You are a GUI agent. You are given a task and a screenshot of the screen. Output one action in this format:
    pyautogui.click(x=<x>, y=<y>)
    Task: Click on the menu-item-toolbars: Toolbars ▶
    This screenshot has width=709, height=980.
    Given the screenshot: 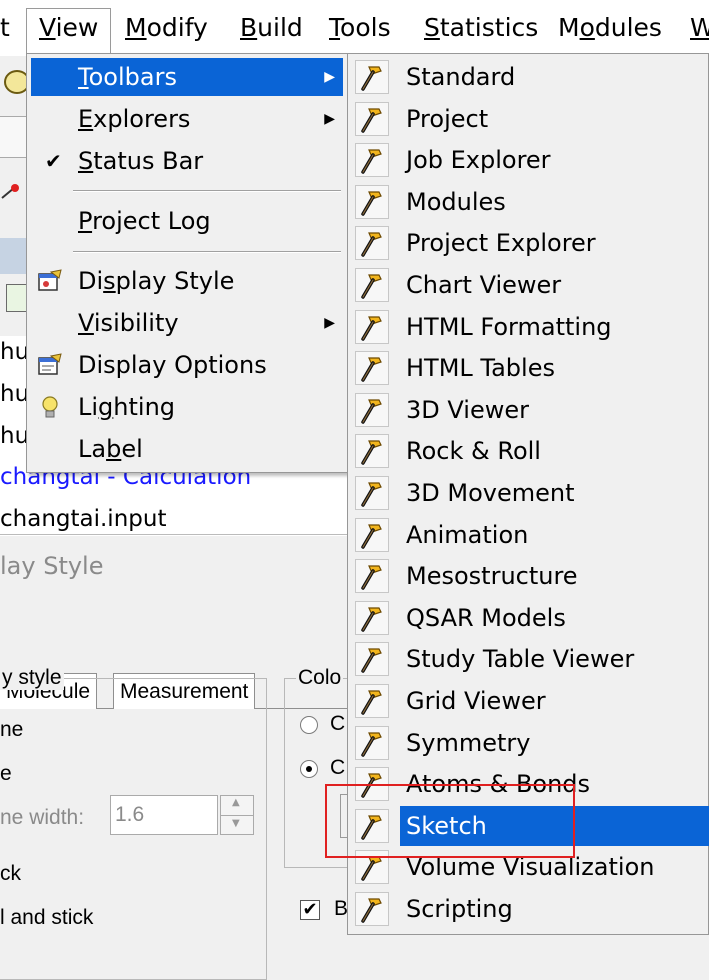 What is the action you would take?
    pyautogui.click(x=187, y=77)
    